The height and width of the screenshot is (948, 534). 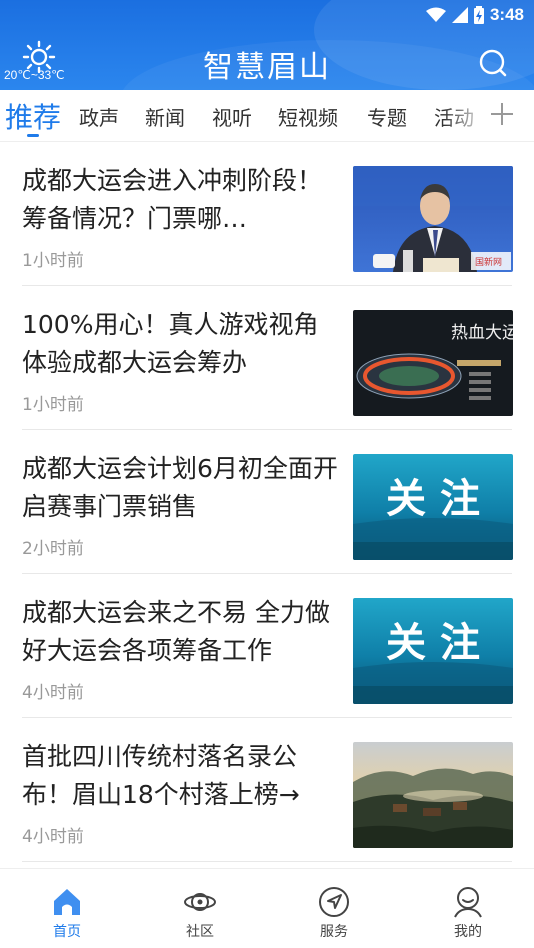 What do you see at coordinates (267, 861) in the screenshot?
I see `divider` at bounding box center [267, 861].